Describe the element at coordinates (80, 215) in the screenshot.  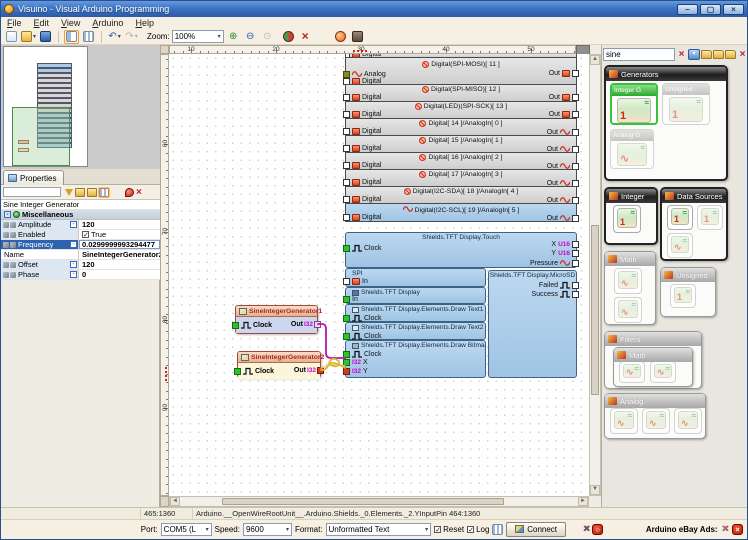
I see `property-category-row: - Miscellaneous` at that location.